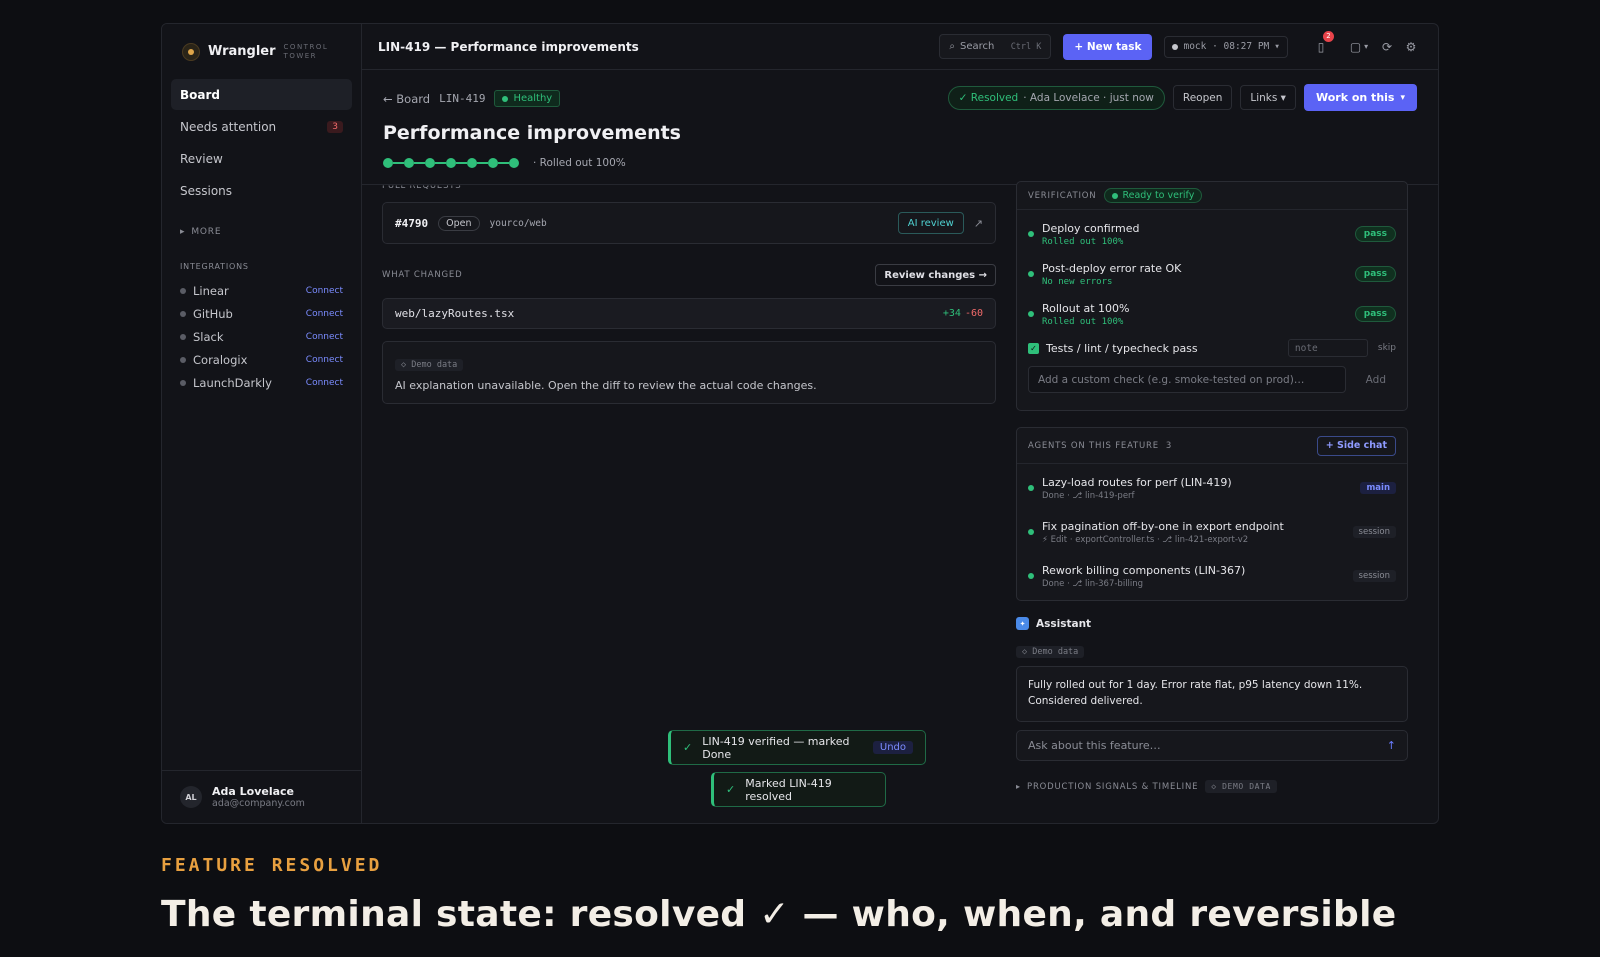 Image resolution: width=1600 pixels, height=957 pixels. Describe the element at coordinates (1202, 97) in the screenshot. I see `reopen-button: Reopen` at that location.